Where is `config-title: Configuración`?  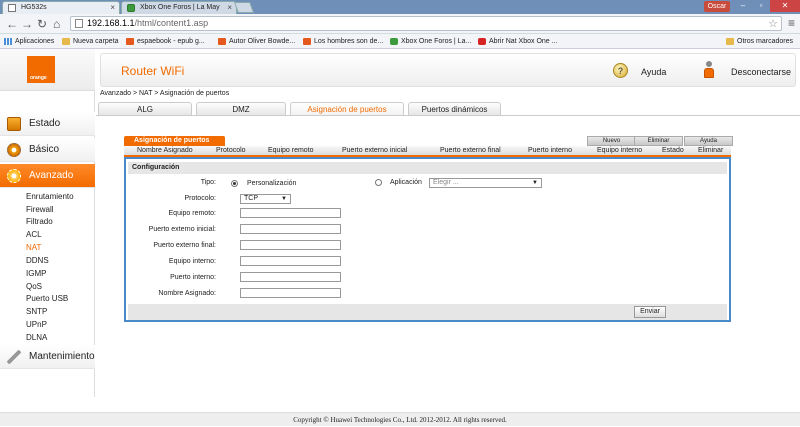 config-title: Configuración is located at coordinates (427, 168).